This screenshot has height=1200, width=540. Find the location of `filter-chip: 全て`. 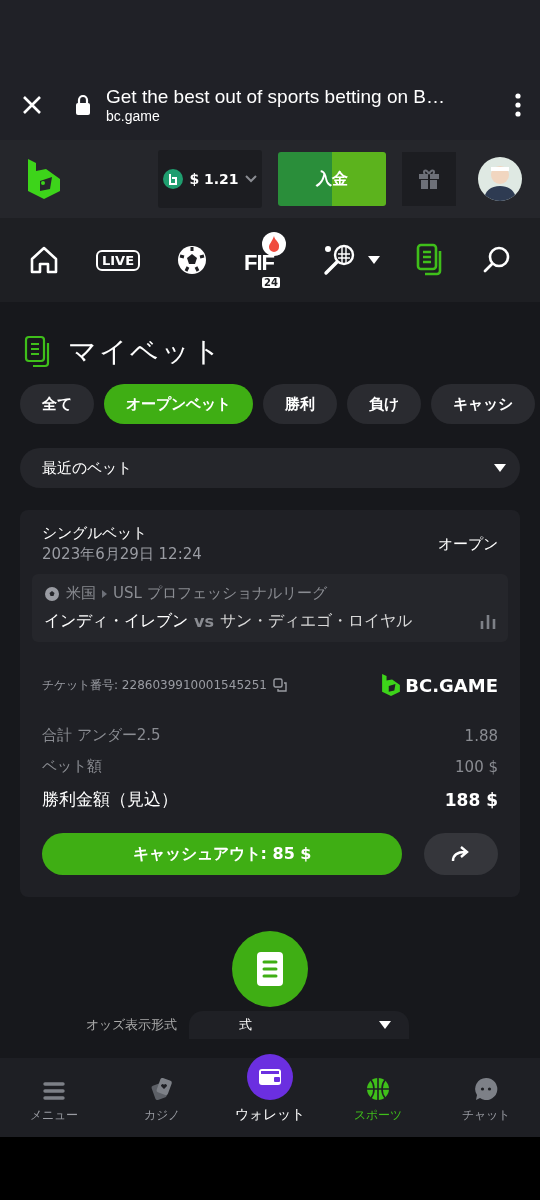

filter-chip: 全て is located at coordinates (57, 404).